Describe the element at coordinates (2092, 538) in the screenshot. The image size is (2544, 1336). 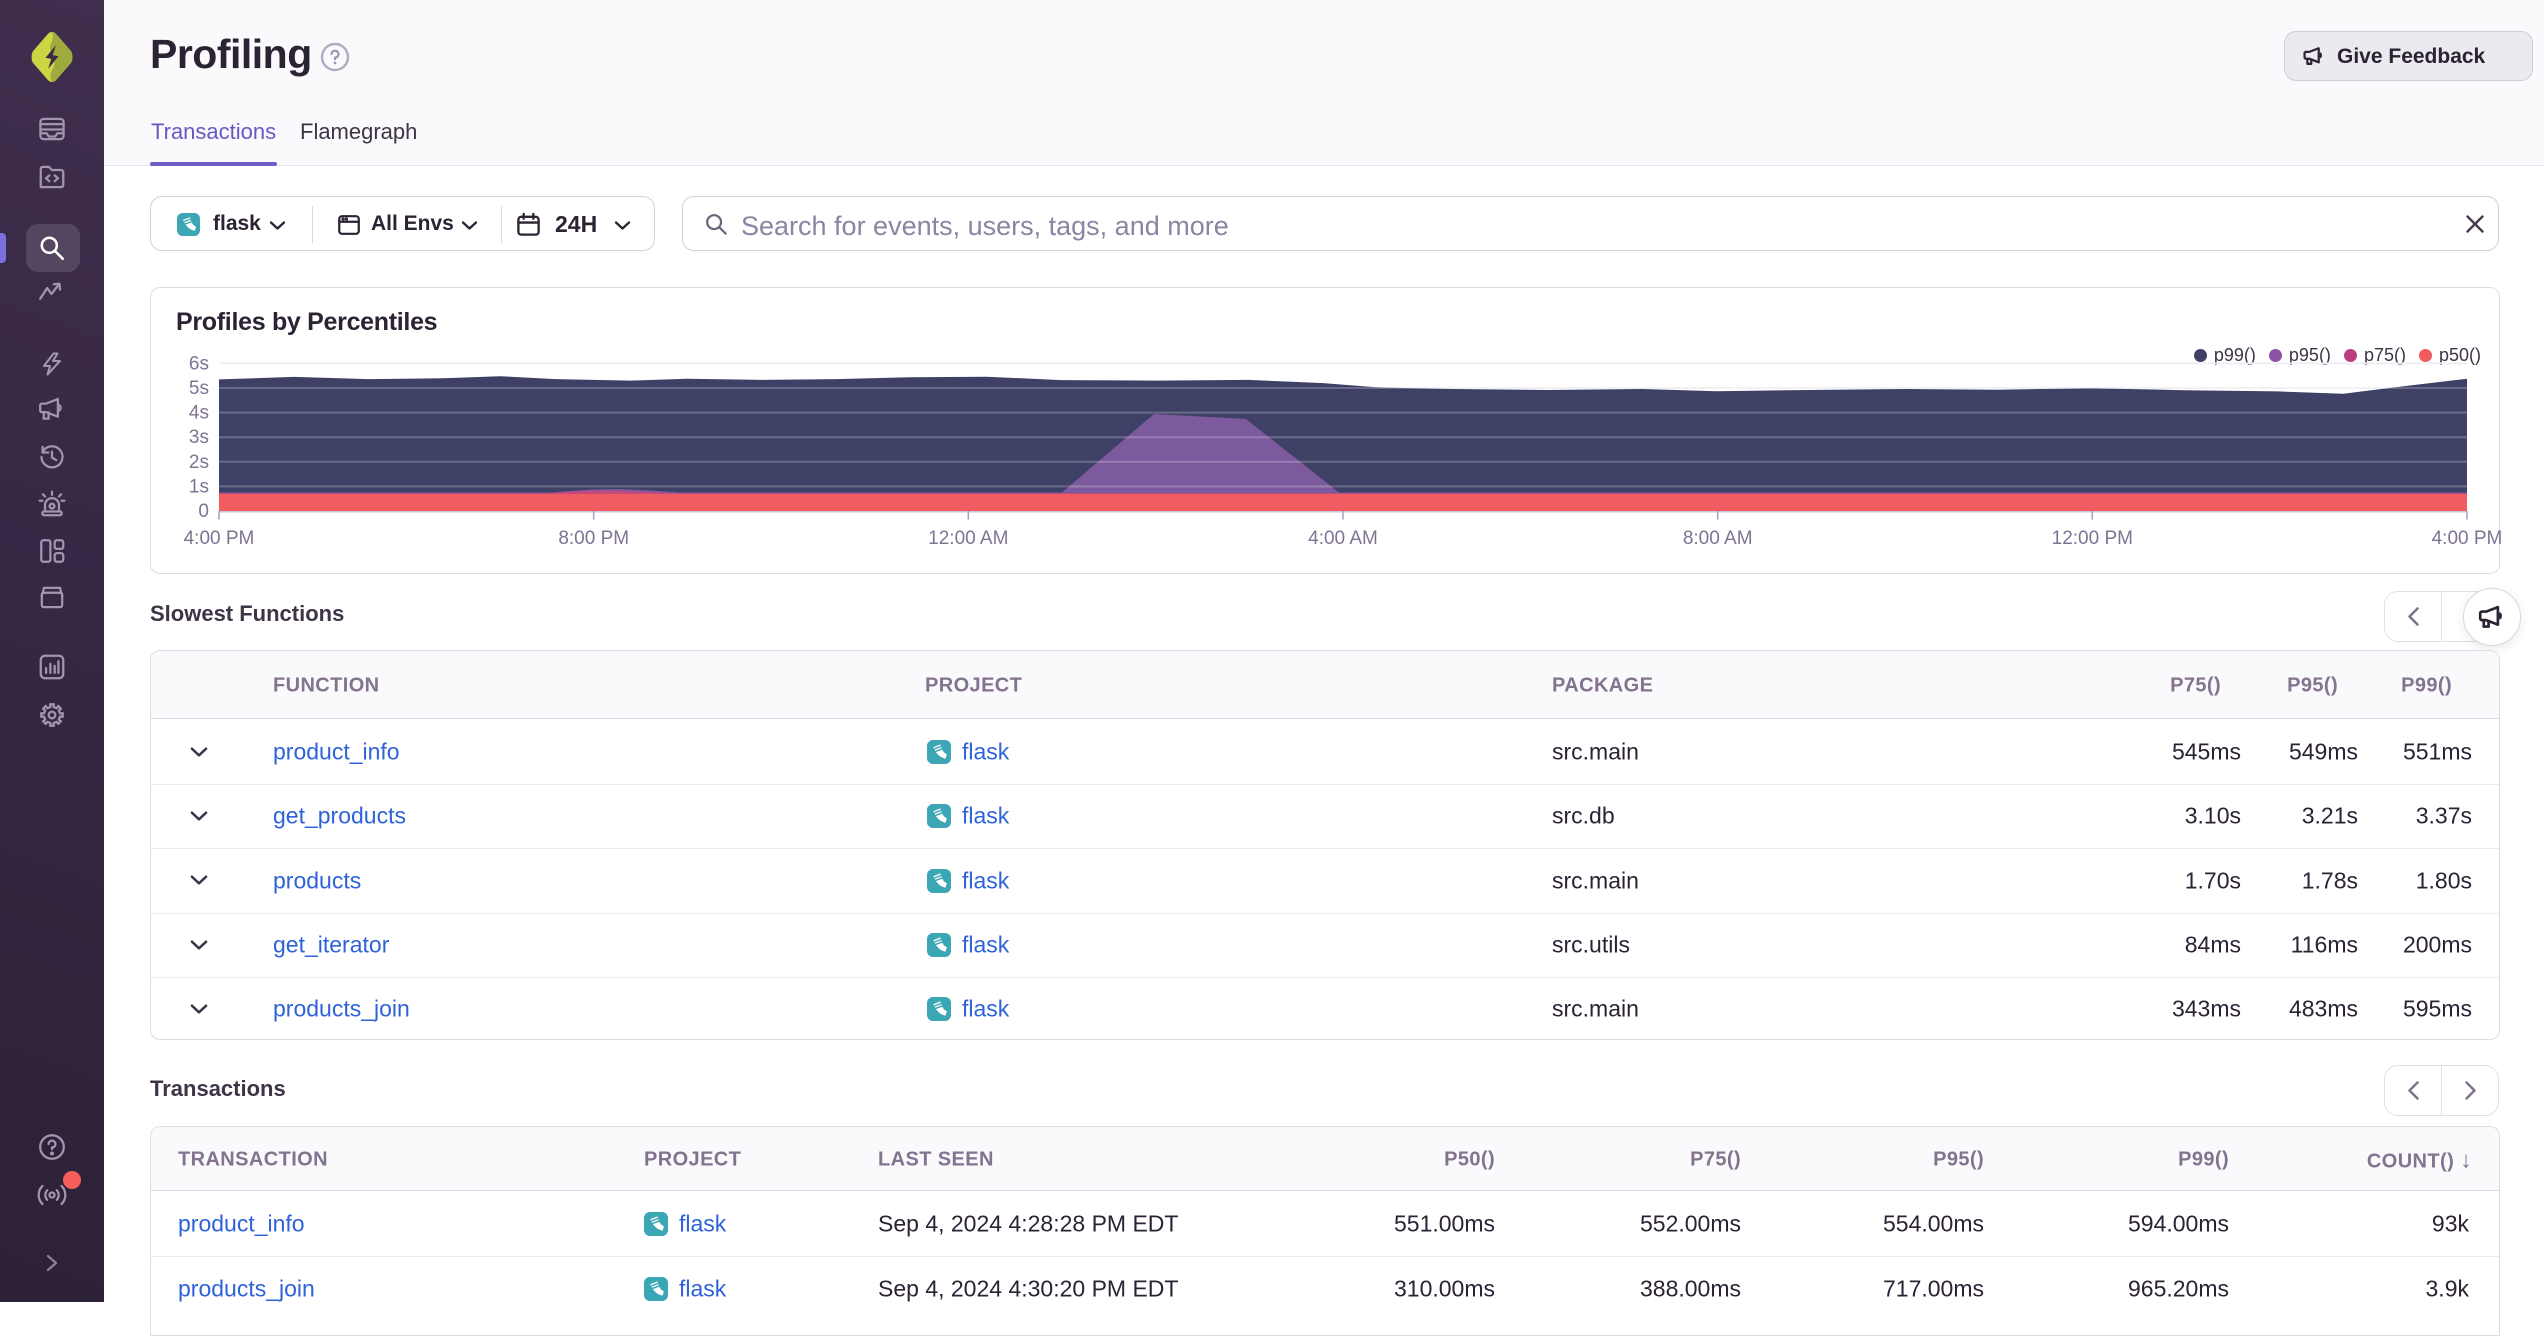
I see `svg-text: 12:00 PM` at that location.